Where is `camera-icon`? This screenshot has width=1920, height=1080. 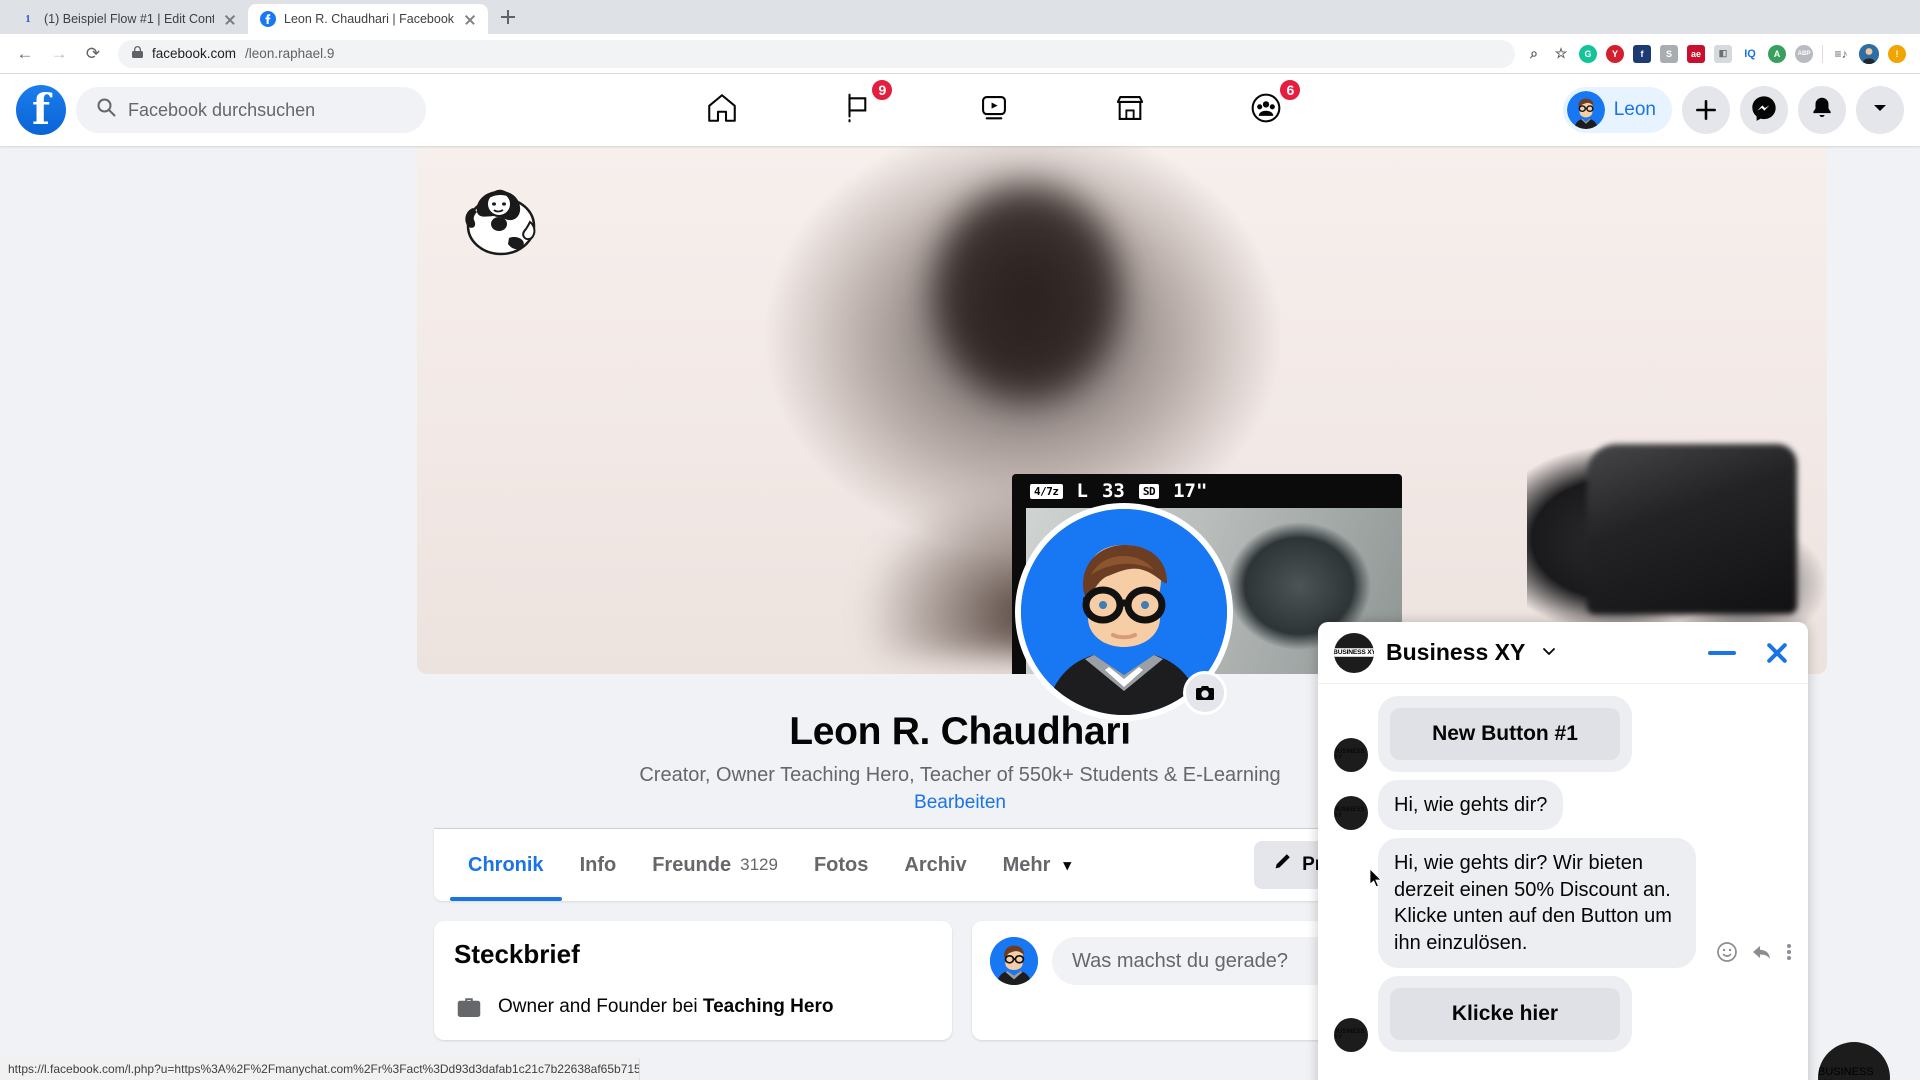 camera-icon is located at coordinates (1205, 693).